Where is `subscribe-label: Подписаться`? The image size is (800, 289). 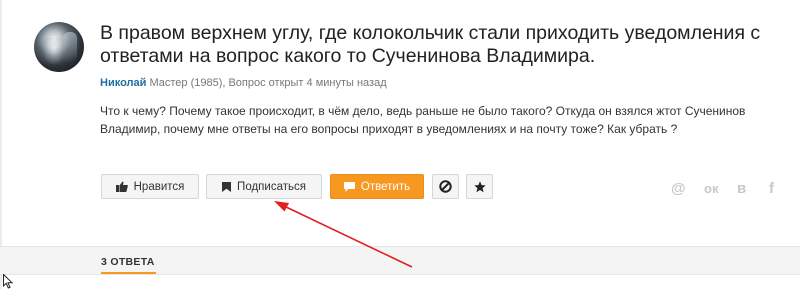
subscribe-label: Подписаться is located at coordinates (271, 186).